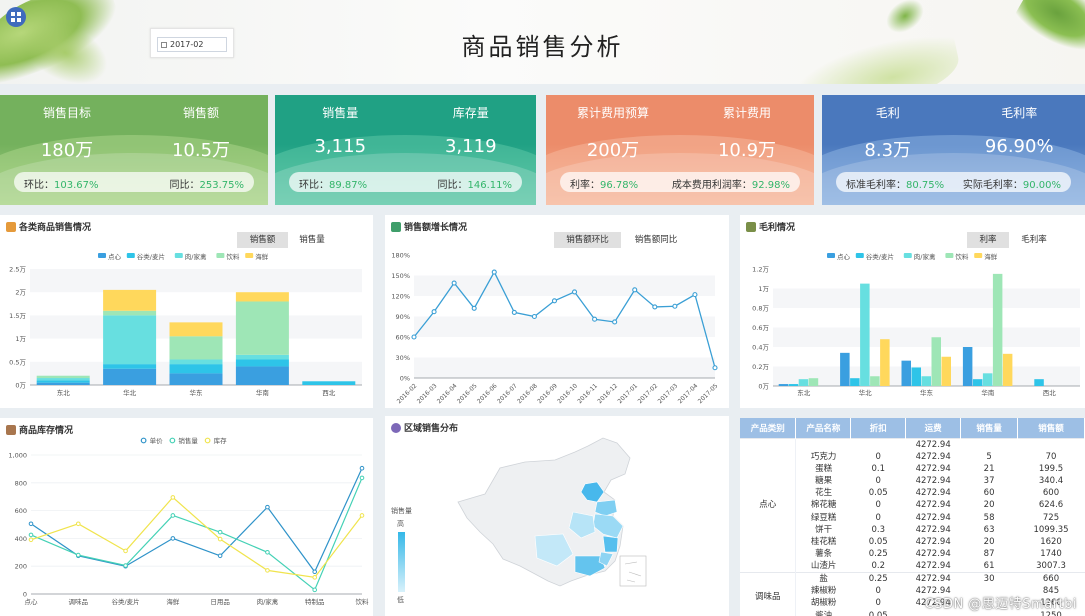  What do you see at coordinates (470, 113) in the screenshot?
I see `kpi-label: 库存量` at bounding box center [470, 113].